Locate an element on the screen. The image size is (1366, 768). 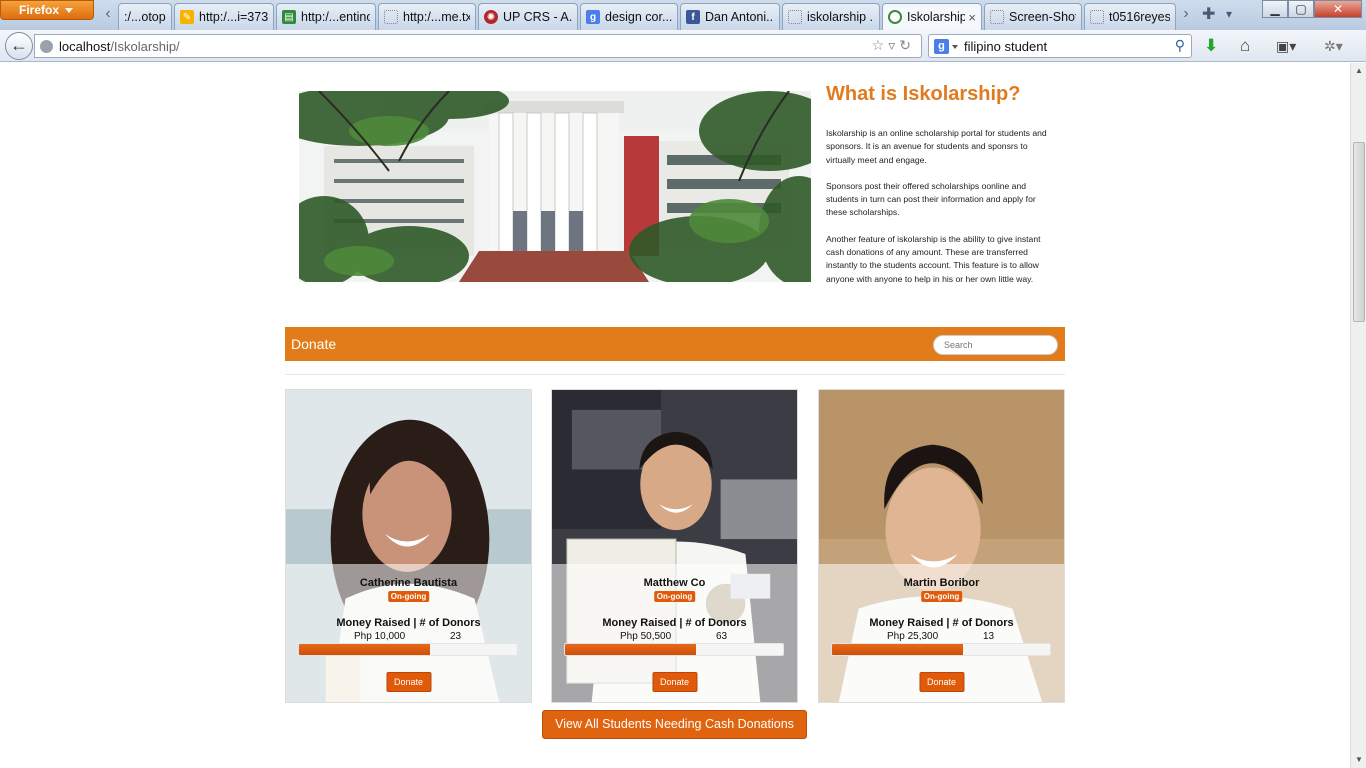
campus-building-image is located at coordinates (555, 186).